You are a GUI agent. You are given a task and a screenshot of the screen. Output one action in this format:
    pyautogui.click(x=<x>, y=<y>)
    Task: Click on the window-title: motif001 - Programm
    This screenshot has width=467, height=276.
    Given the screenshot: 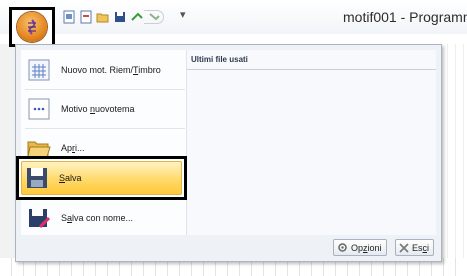 What is the action you would take?
    pyautogui.click(x=405, y=17)
    